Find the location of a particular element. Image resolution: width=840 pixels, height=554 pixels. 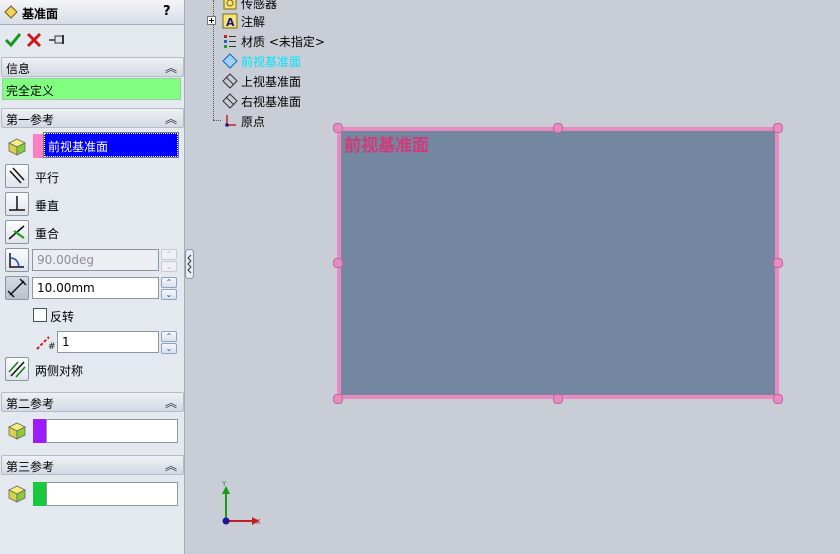

tree-item-label: 传感器 is located at coordinates (259, 5).